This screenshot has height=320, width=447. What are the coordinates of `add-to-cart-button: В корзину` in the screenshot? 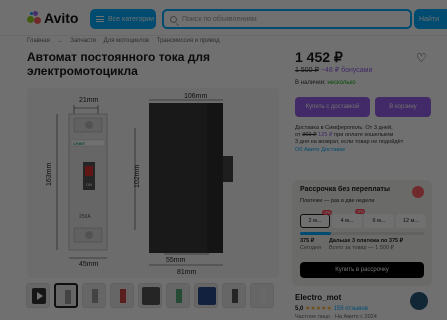 It's located at (403, 107).